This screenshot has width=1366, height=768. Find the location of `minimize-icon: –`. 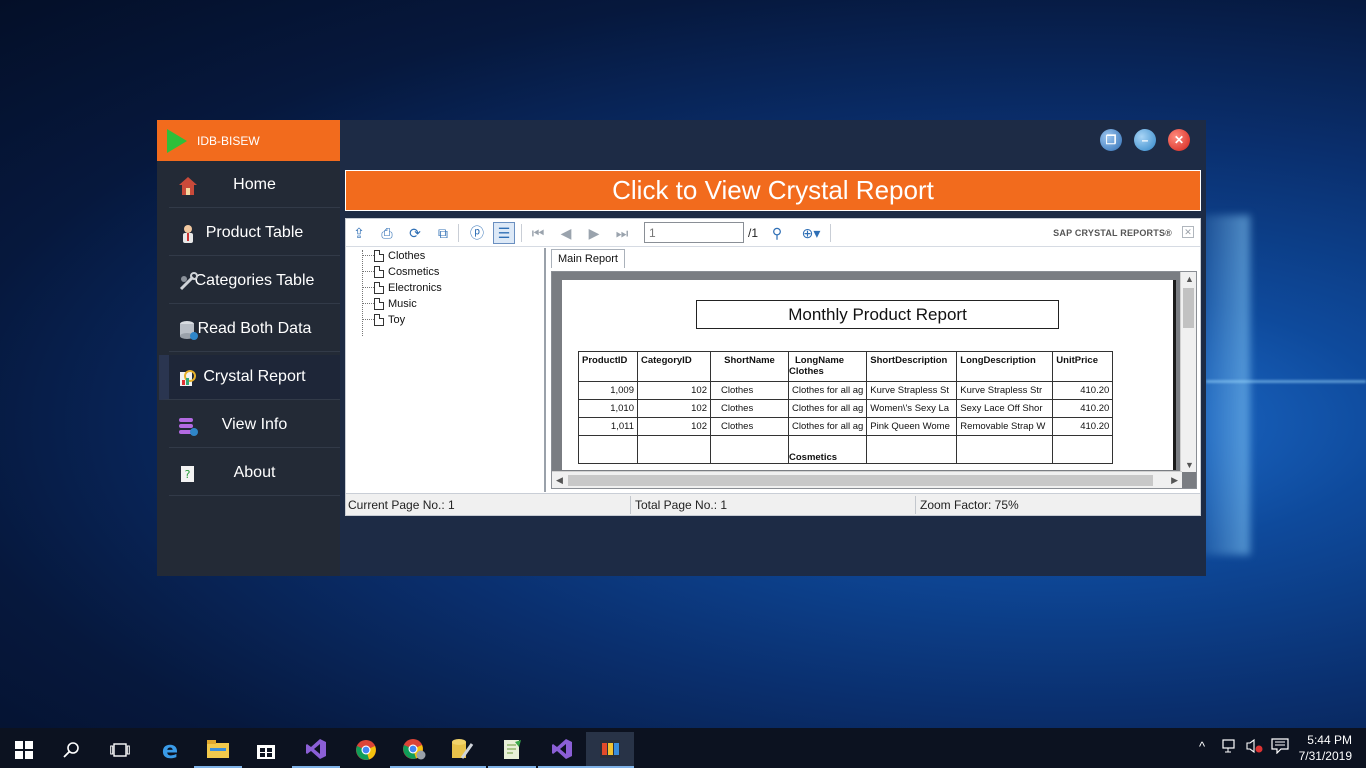

minimize-icon: – is located at coordinates (1145, 140).